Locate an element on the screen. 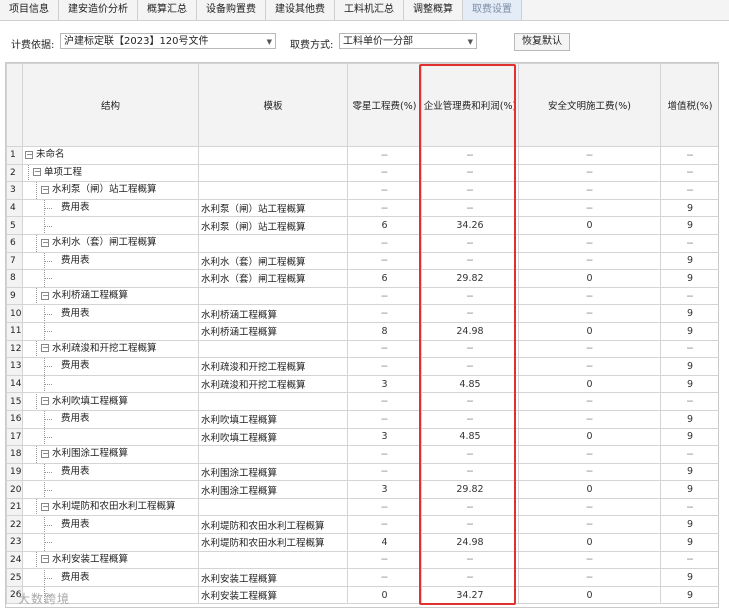 The height and width of the screenshot is (612, 729). structure-cell: − 水利安装工程概算 is located at coordinates (110, 560).